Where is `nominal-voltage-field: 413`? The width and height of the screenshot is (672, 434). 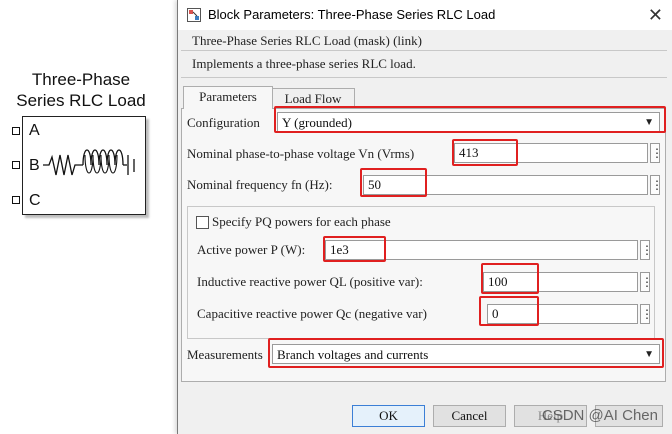
nominal-voltage-field: 413 is located at coordinates (551, 153).